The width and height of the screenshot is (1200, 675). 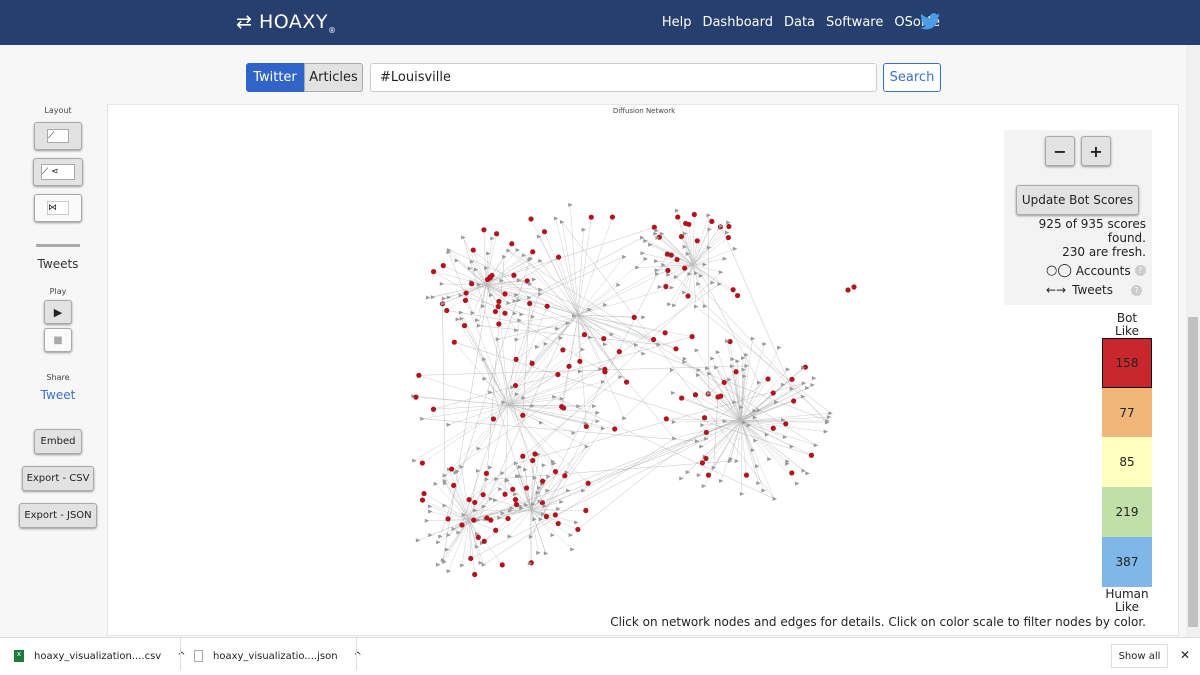 What do you see at coordinates (58, 478) in the screenshot?
I see `export-csv-button: Export - CSV` at bounding box center [58, 478].